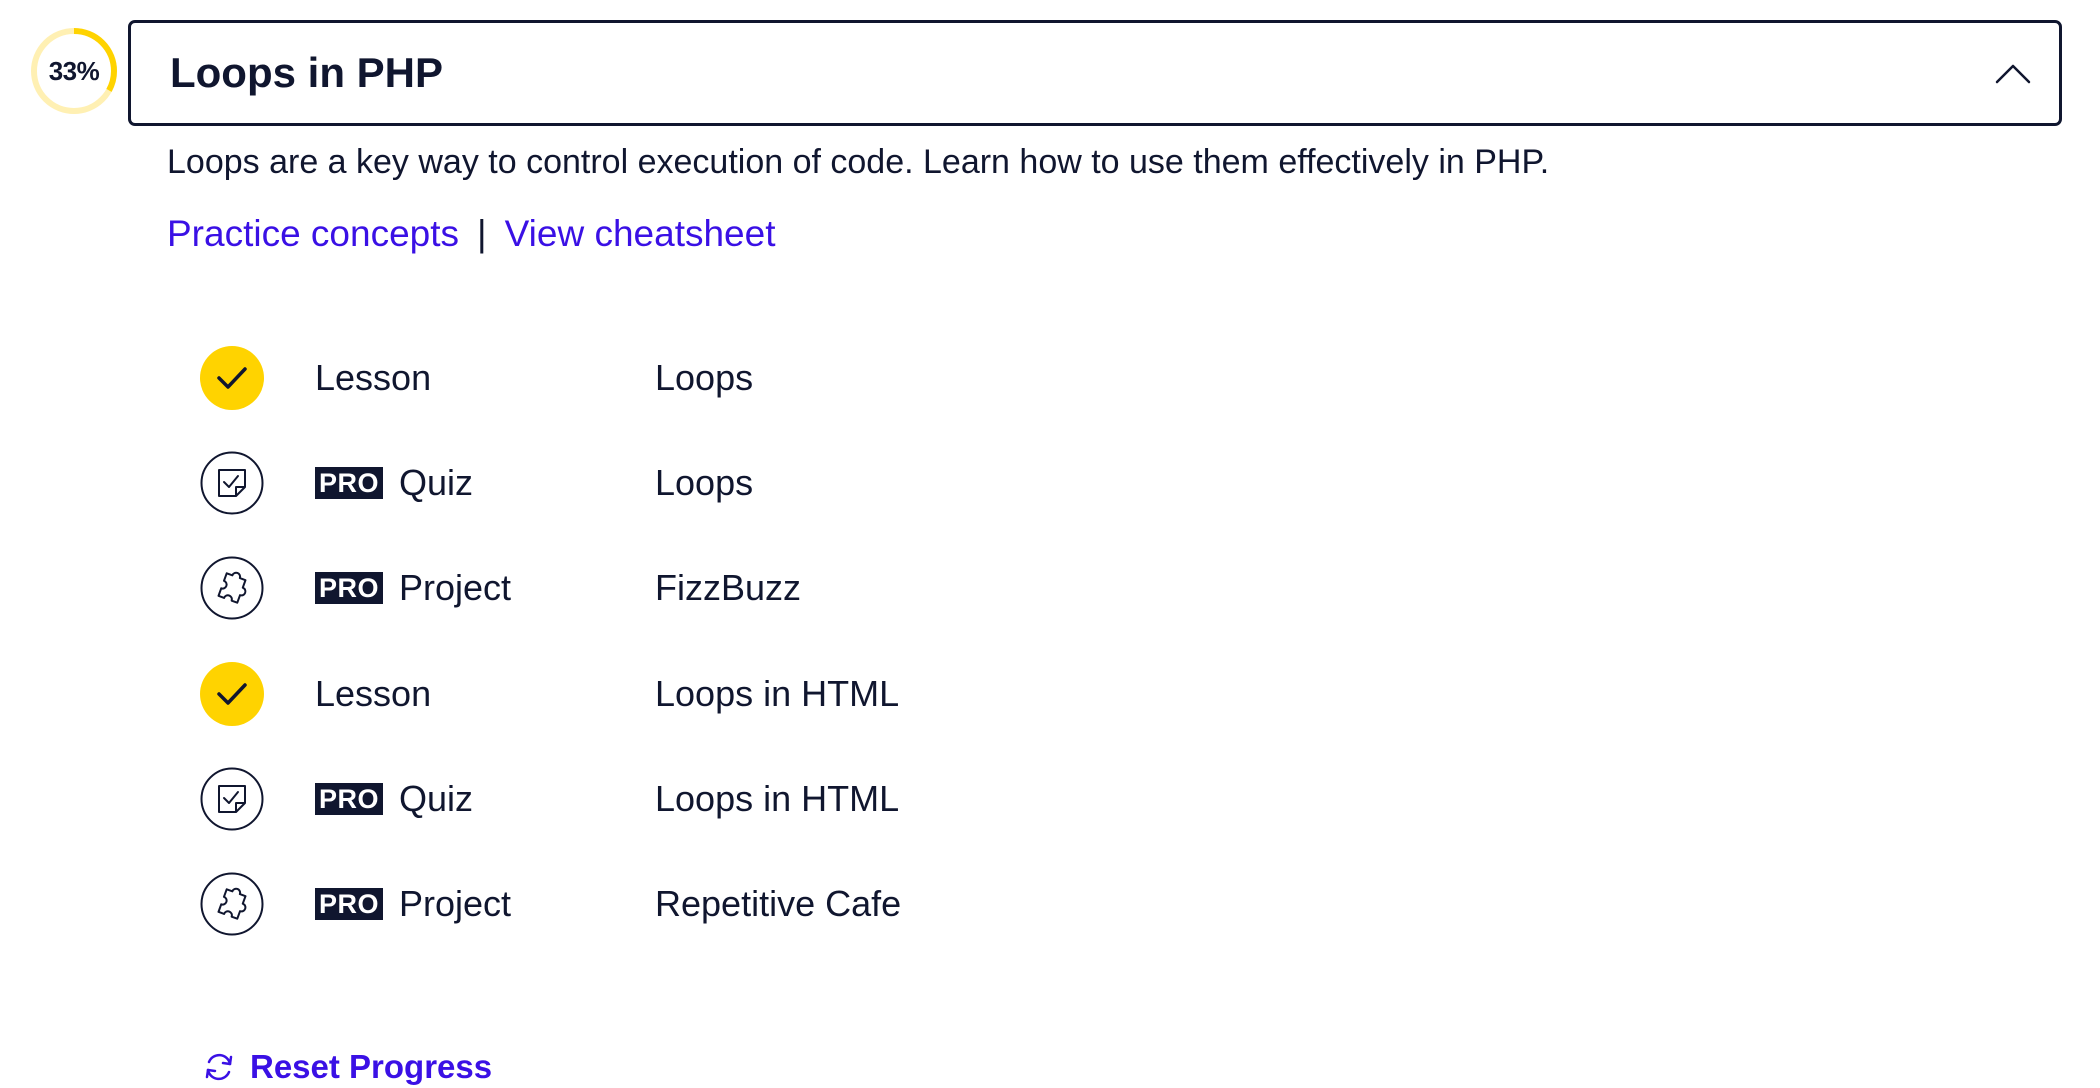 The height and width of the screenshot is (1088, 2100). I want to click on progress-percent: 33%, so click(74, 70).